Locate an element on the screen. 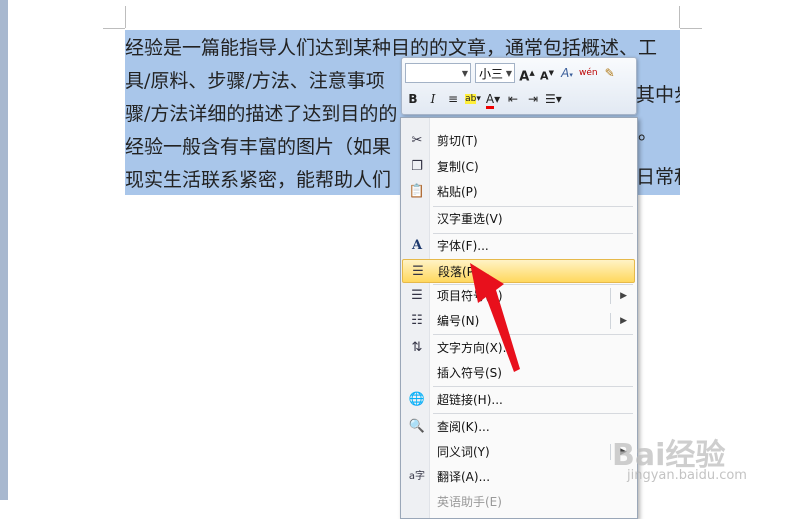  arrow-icon is located at coordinates (495, 317).